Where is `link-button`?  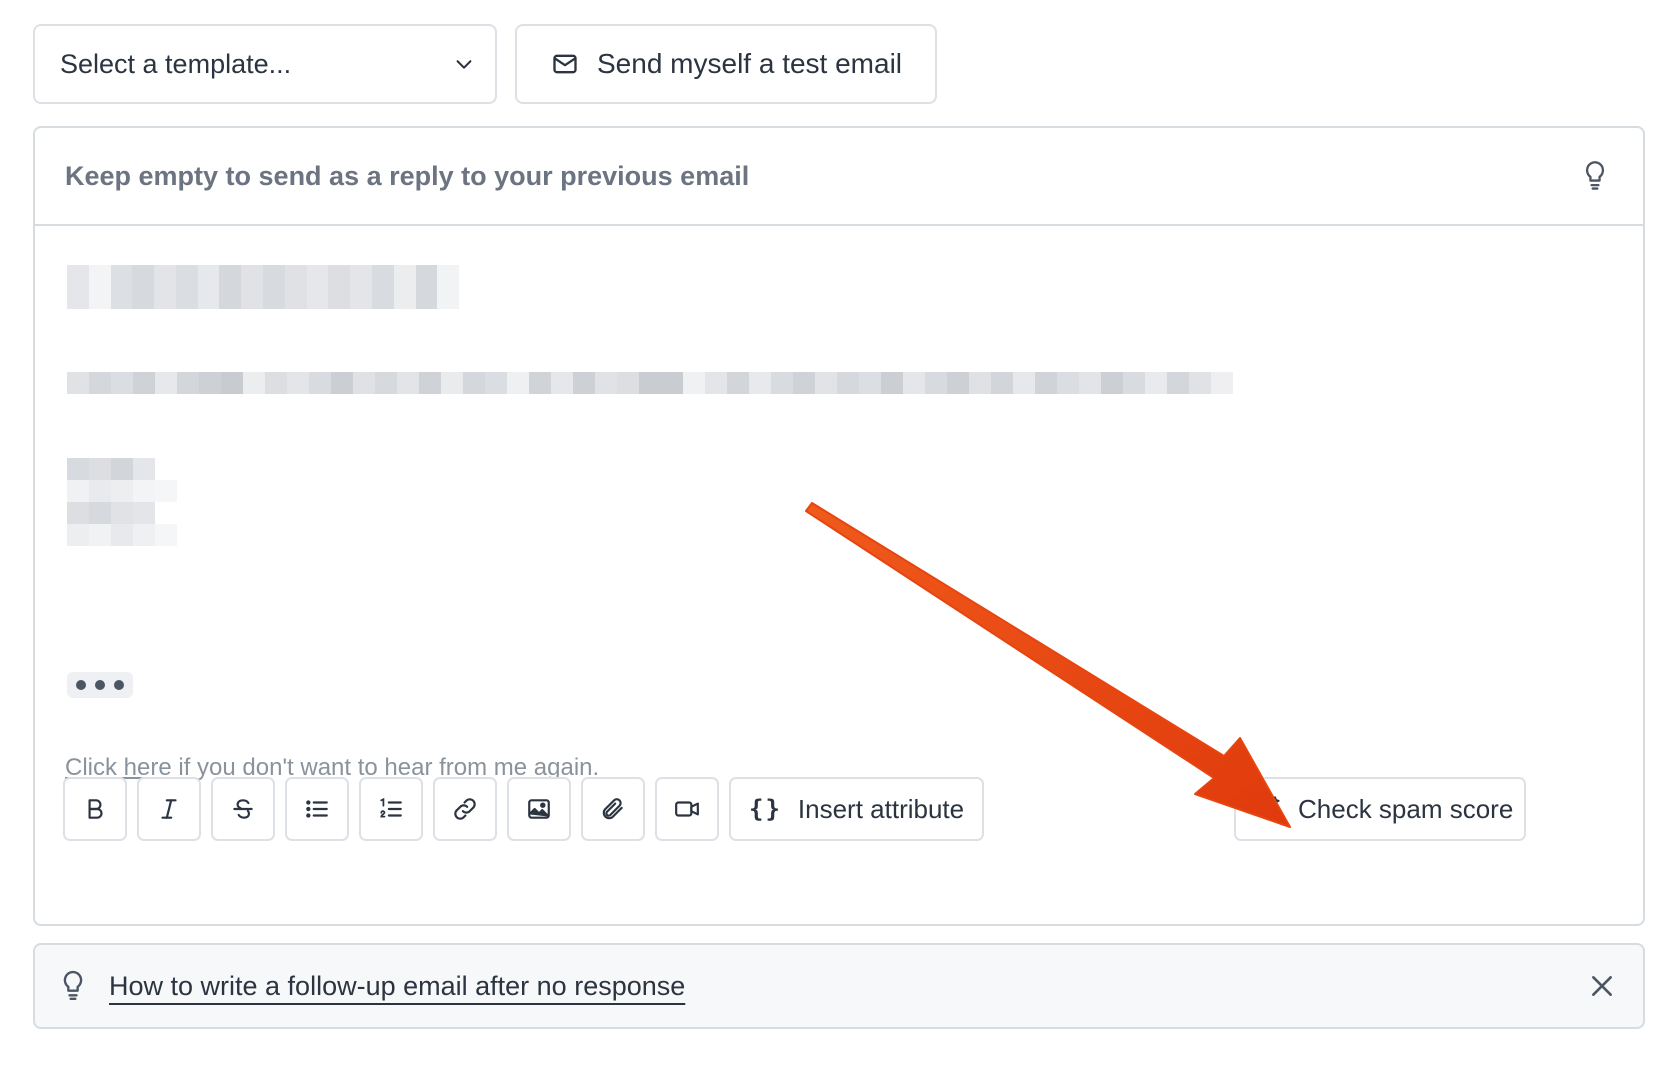 link-button is located at coordinates (465, 809).